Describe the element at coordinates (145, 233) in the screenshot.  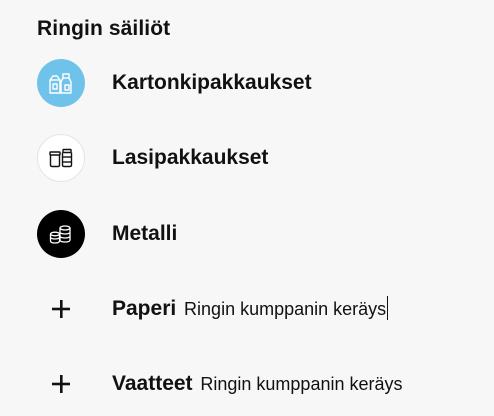
I see `item-label: Metalli` at that location.